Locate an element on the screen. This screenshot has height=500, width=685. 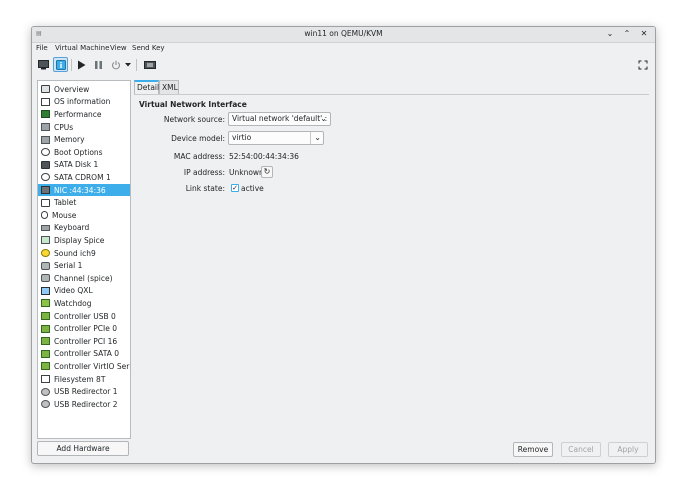
ip-address-label: IP address: is located at coordinates (204, 172).